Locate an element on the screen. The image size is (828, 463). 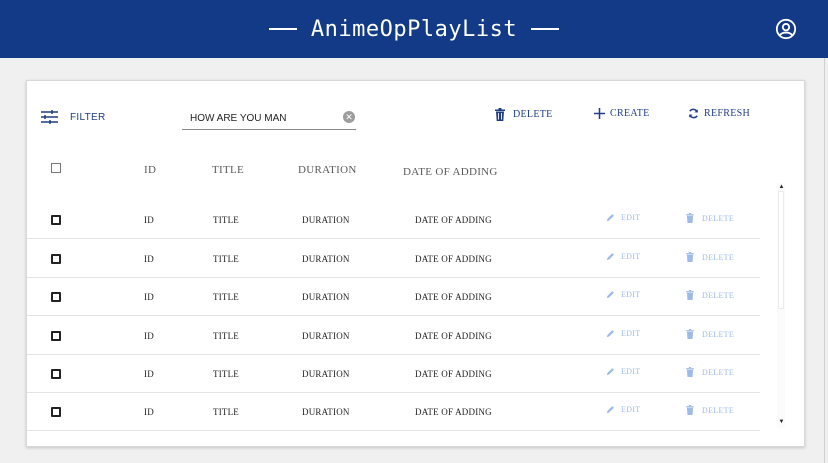
header-duration: DURATION is located at coordinates (327, 170).